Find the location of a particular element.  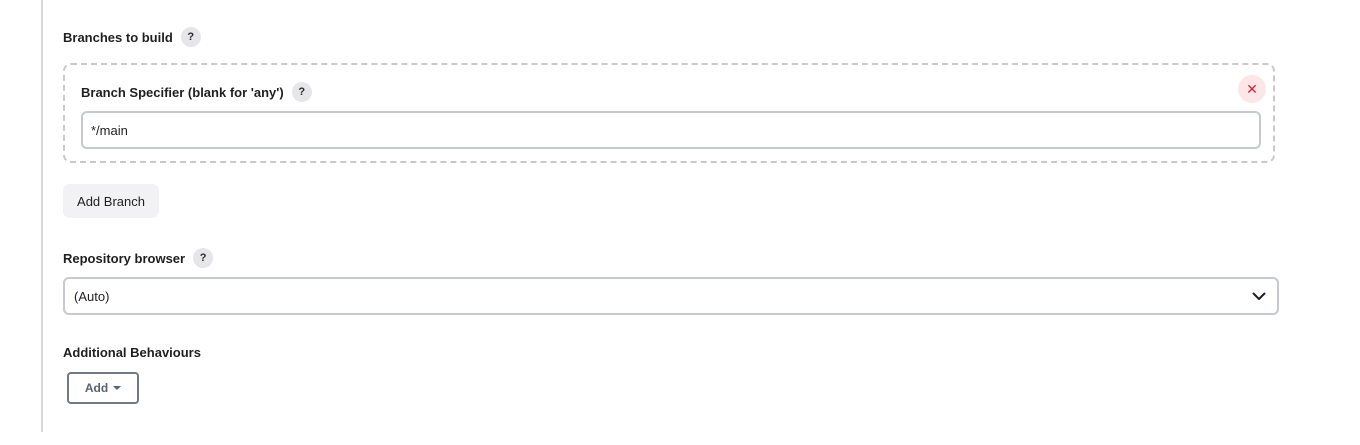

branch-specifier-label: Branch Specifier (blank for 'any') is located at coordinates (182, 92).